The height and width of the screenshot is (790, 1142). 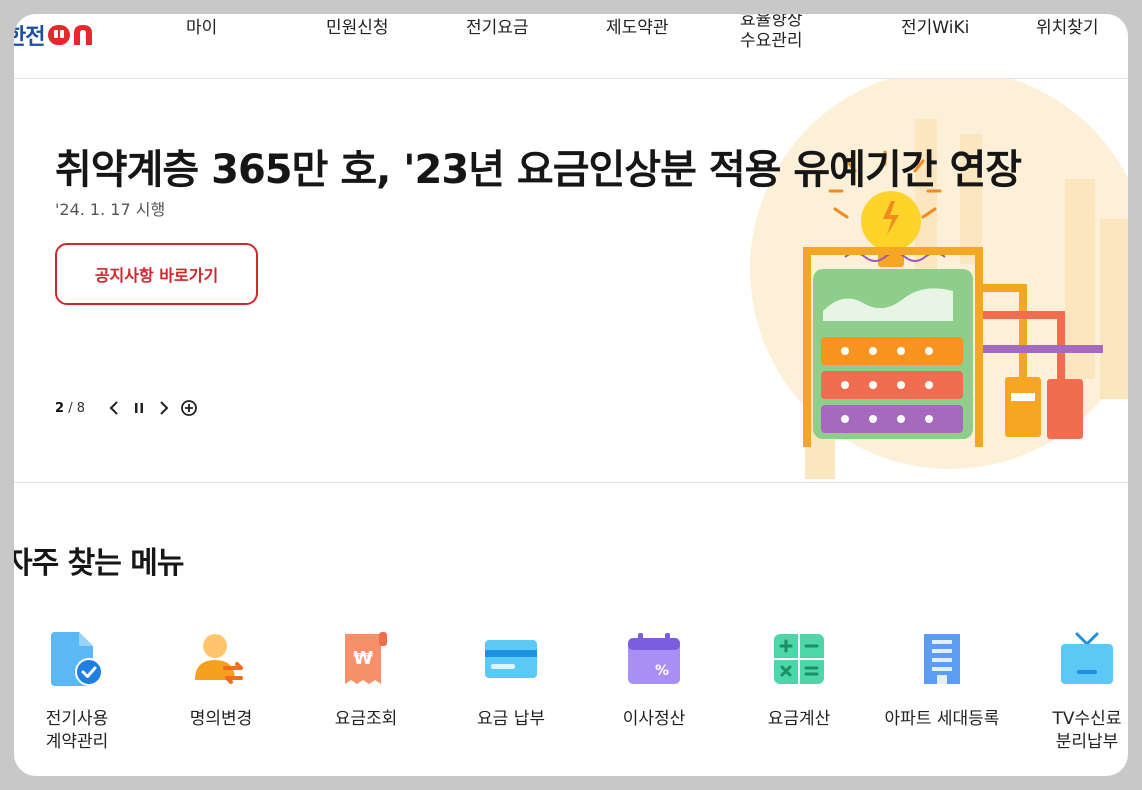 What do you see at coordinates (654, 659) in the screenshot?
I see `calendar-percent-icon: %` at bounding box center [654, 659].